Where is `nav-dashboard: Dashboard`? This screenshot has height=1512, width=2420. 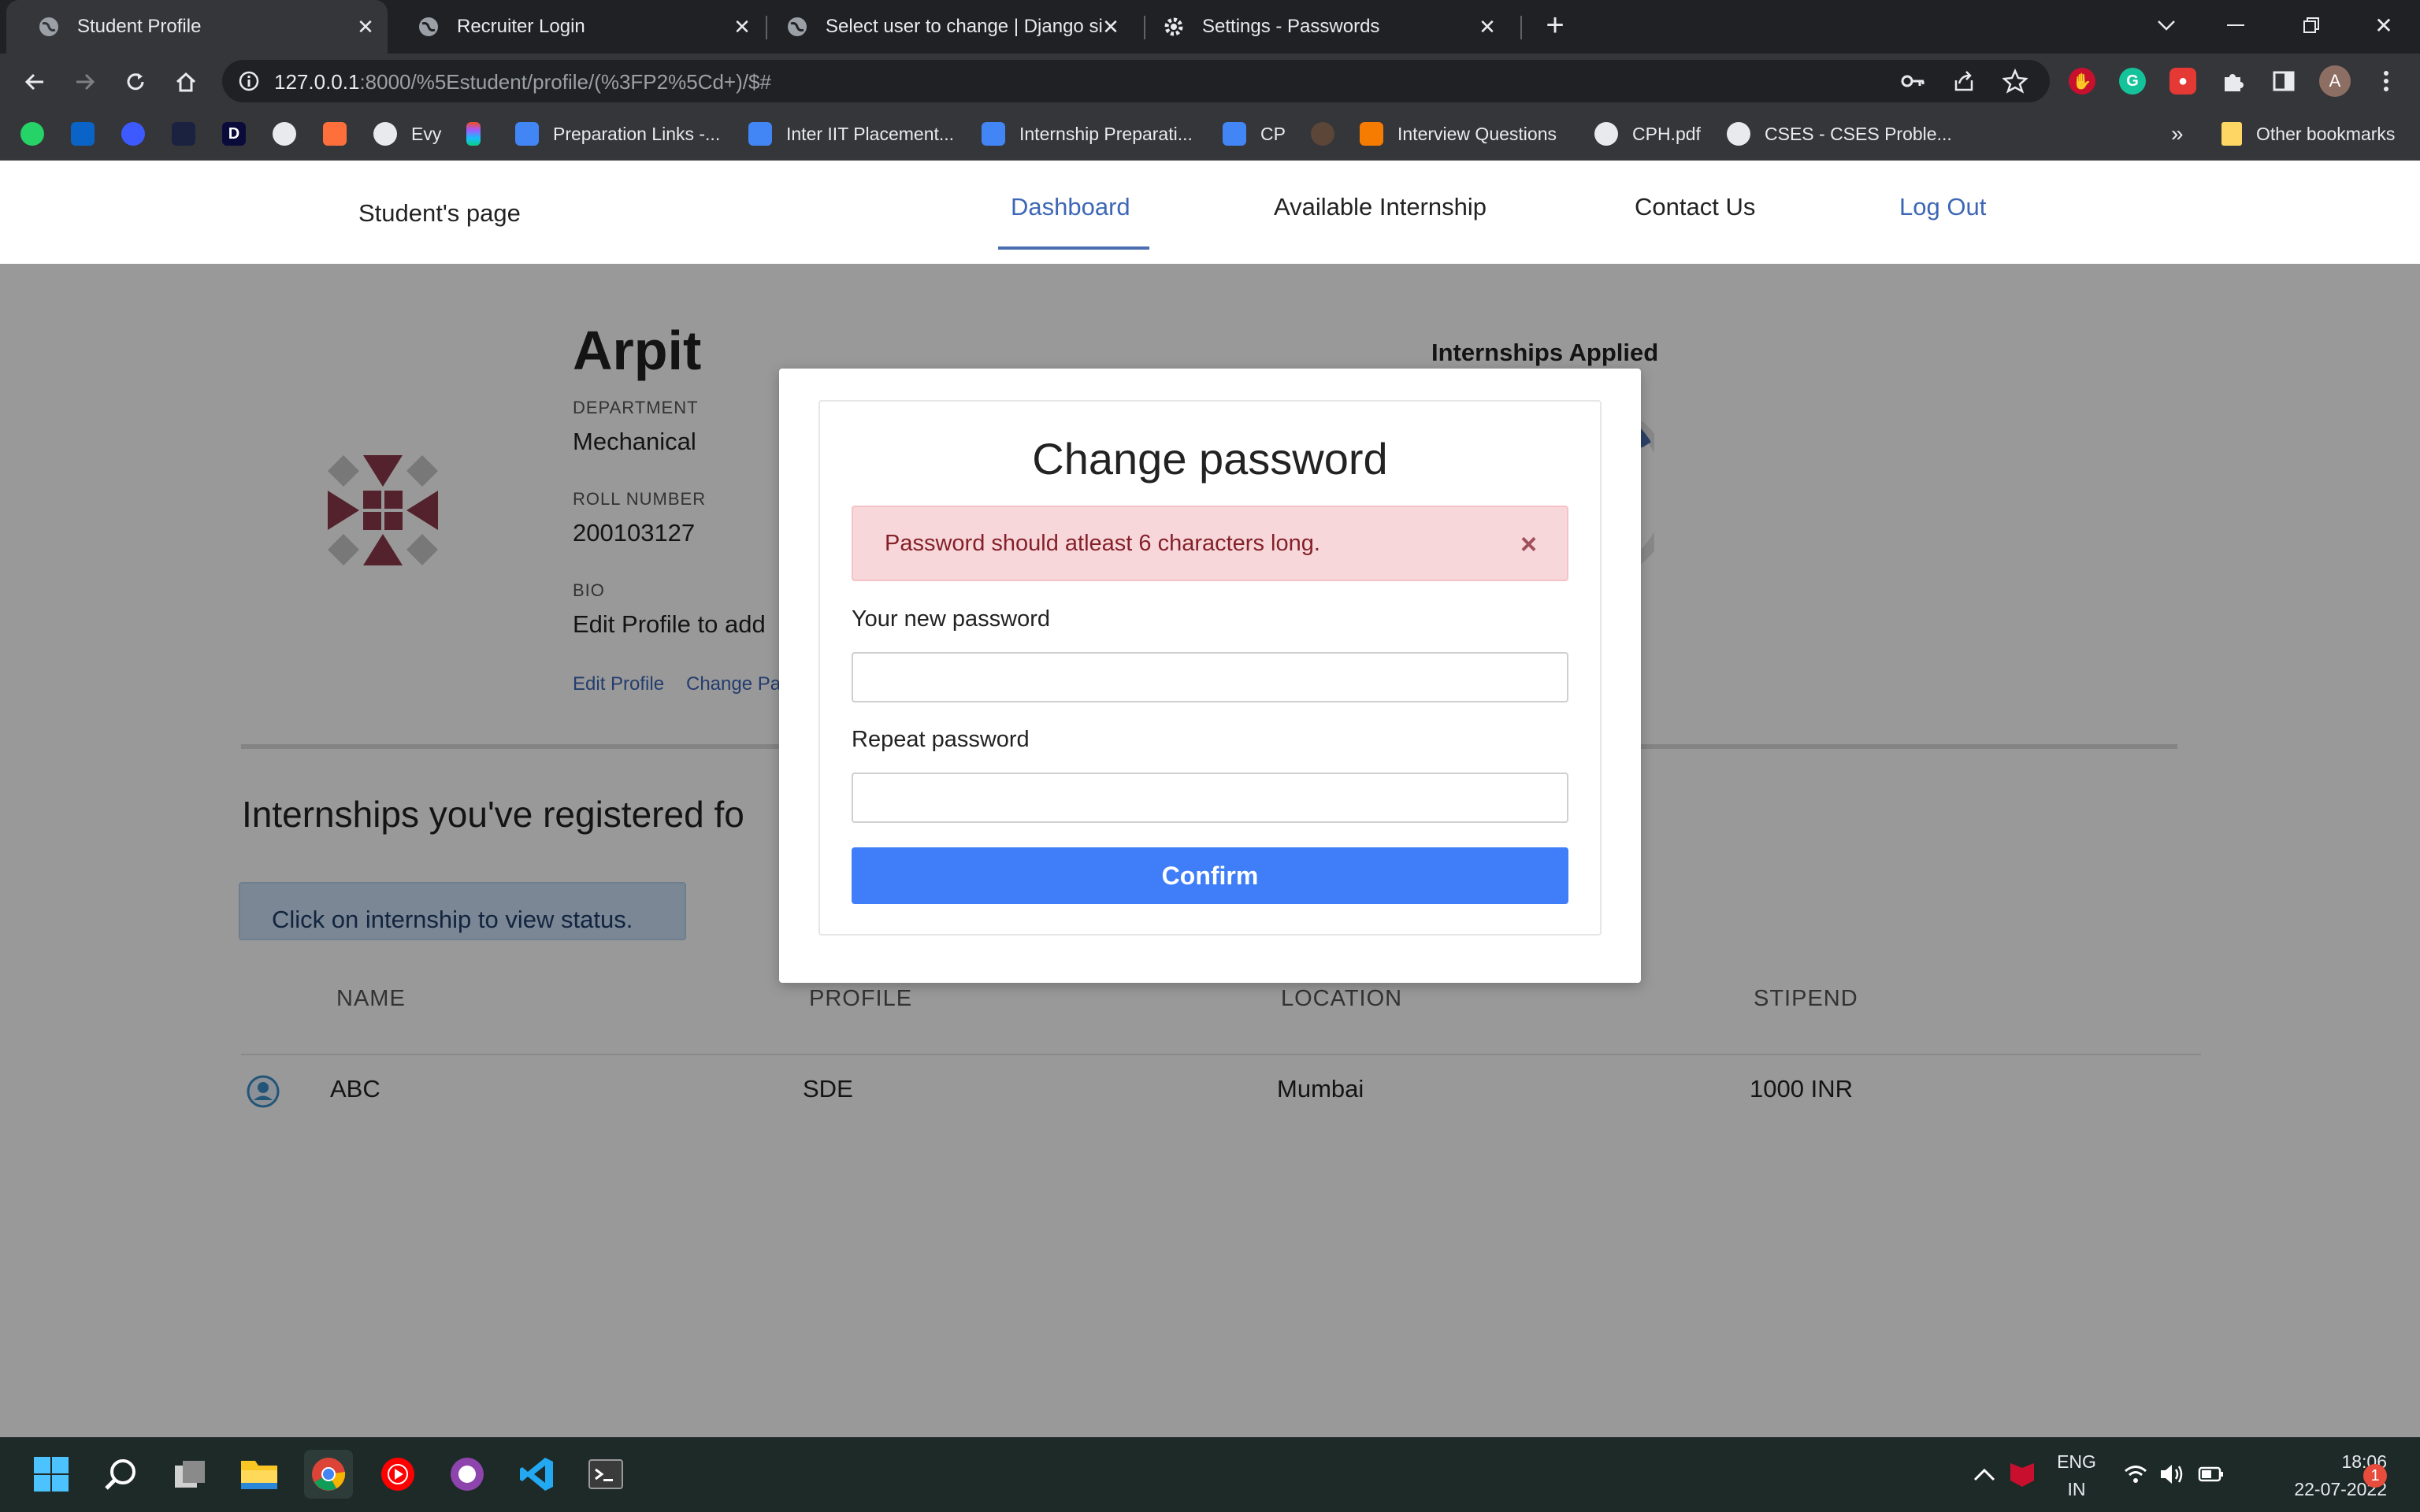
nav-dashboard: Dashboard is located at coordinates (1070, 207).